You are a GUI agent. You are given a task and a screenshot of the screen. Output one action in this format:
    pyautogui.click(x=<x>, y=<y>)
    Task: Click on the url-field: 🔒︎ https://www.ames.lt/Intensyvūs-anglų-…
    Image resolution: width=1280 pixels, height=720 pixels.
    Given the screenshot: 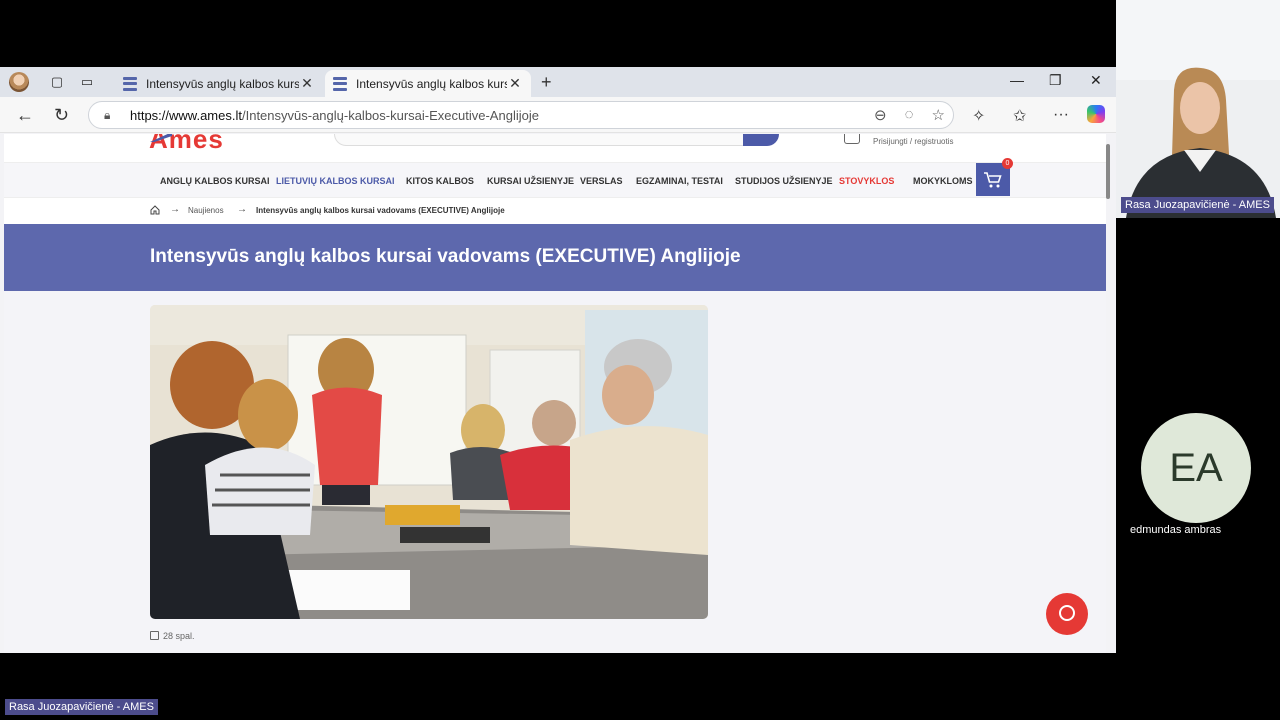 What is the action you would take?
    pyautogui.click(x=521, y=115)
    